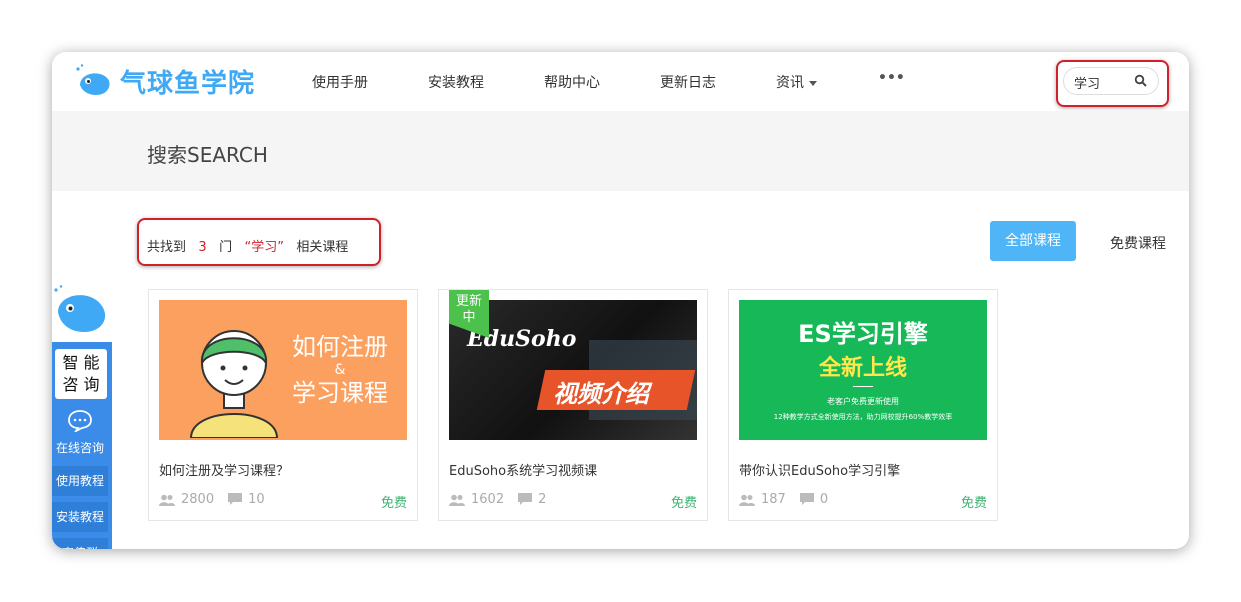 Image resolution: width=1241 pixels, height=602 pixels. I want to click on course-meta: 2800 10, so click(212, 499).